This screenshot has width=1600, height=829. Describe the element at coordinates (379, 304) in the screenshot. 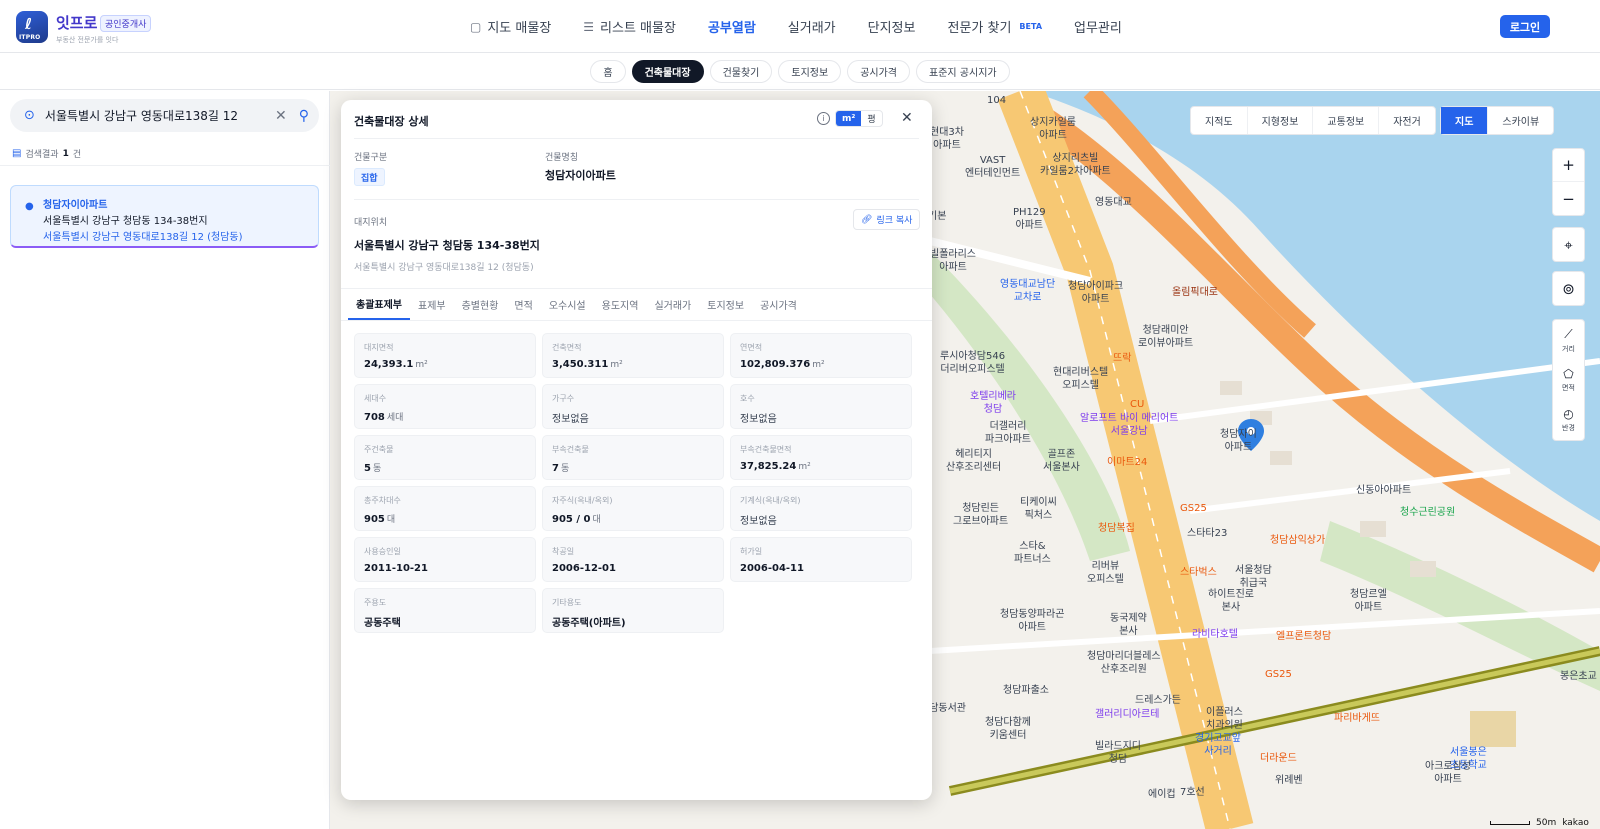

I see `tab-0: 총괄표제부` at that location.